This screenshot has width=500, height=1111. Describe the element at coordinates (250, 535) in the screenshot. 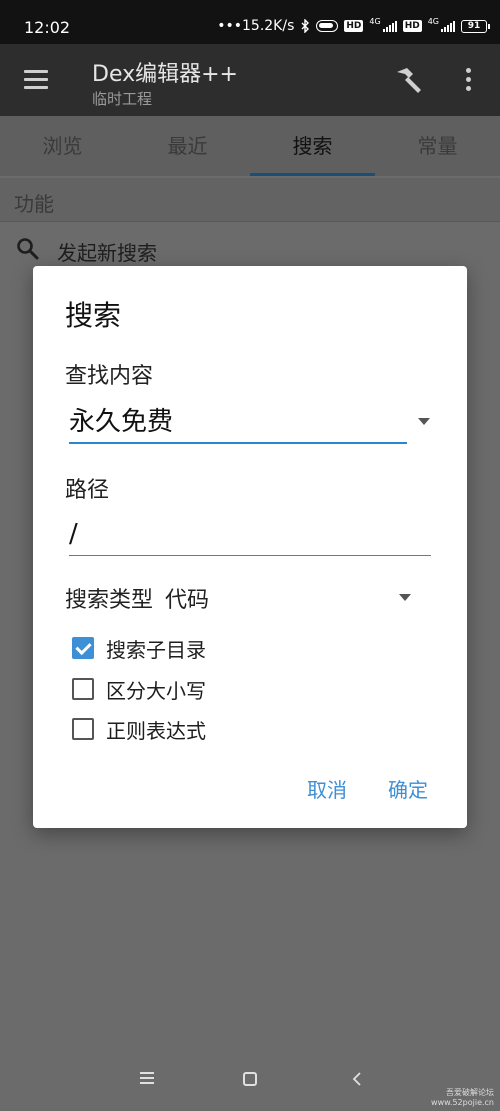

I see `path-input: /` at that location.